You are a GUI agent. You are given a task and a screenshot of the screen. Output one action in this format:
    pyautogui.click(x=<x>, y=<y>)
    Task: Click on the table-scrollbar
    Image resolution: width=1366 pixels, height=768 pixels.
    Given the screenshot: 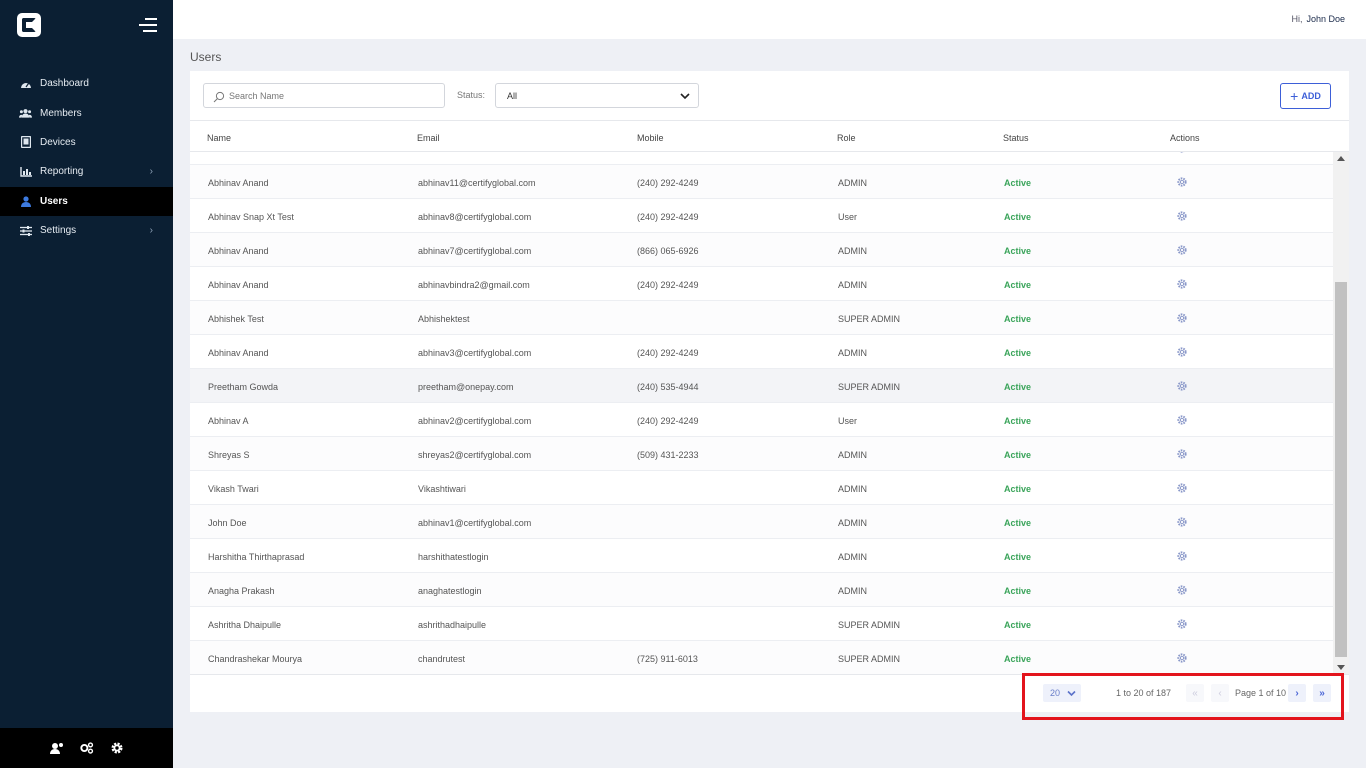 What is the action you would take?
    pyautogui.click(x=1341, y=413)
    